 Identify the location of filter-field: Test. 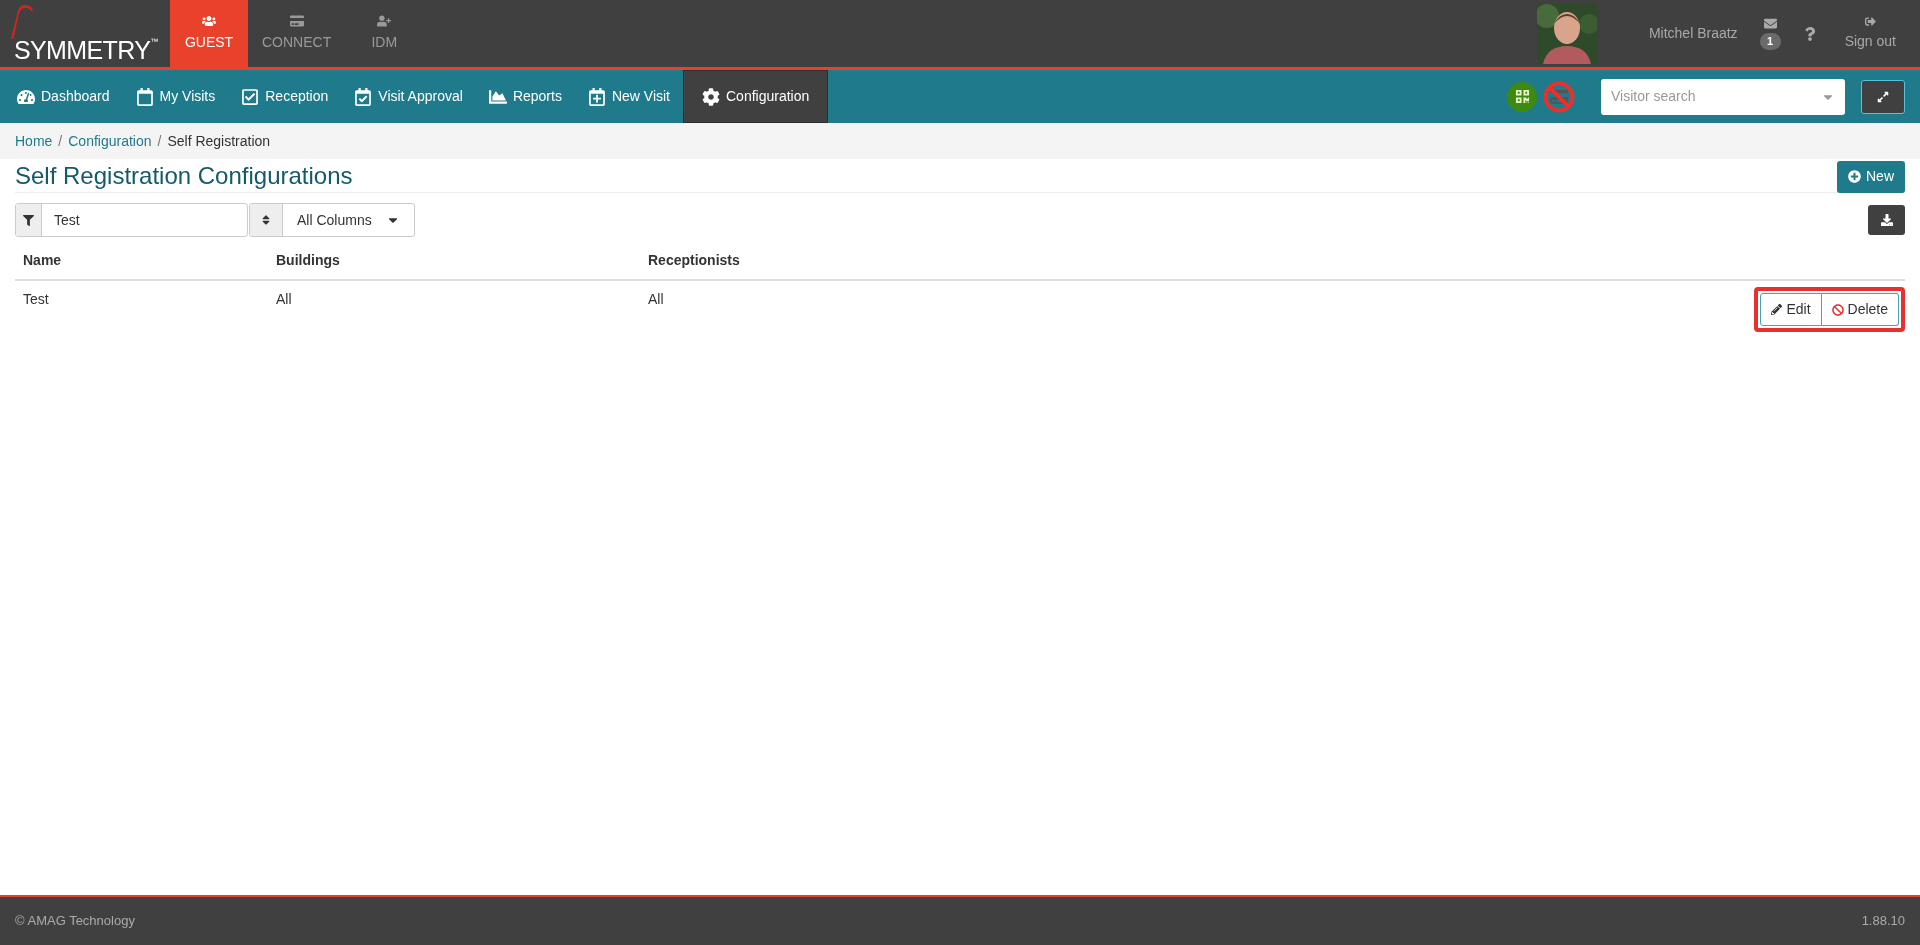
(131, 220).